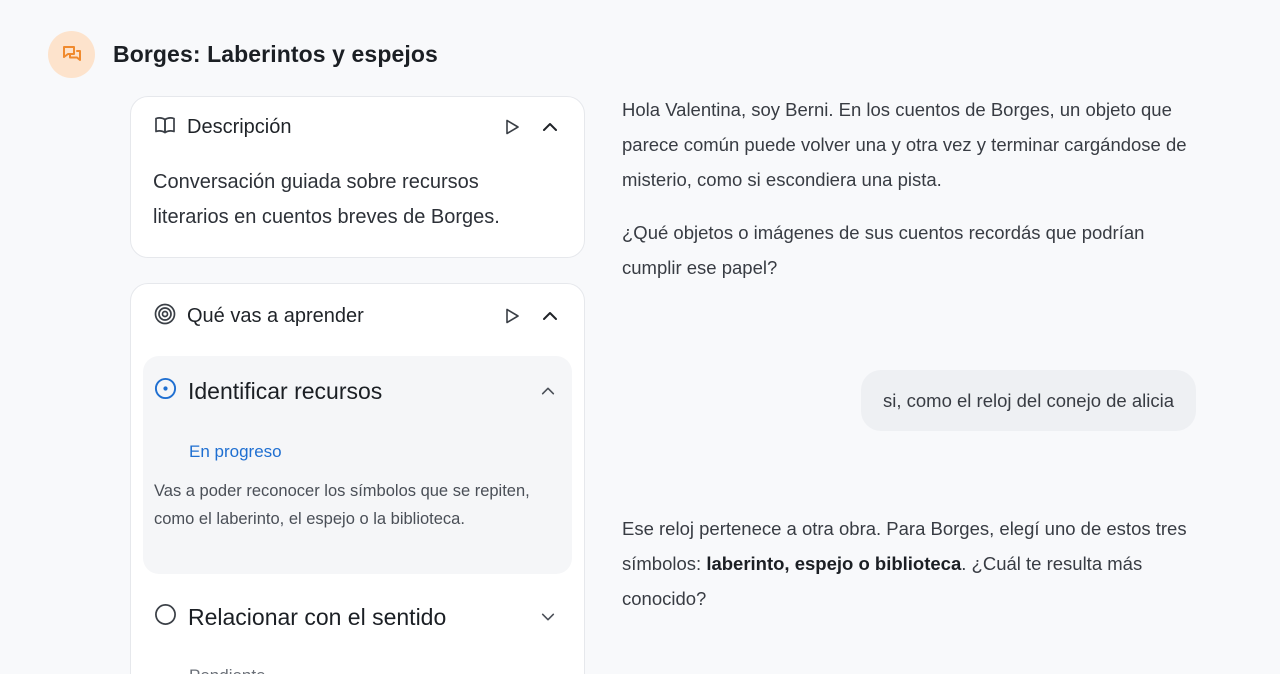 The image size is (1280, 674). I want to click on in-progress-circle-icon, so click(165, 391).